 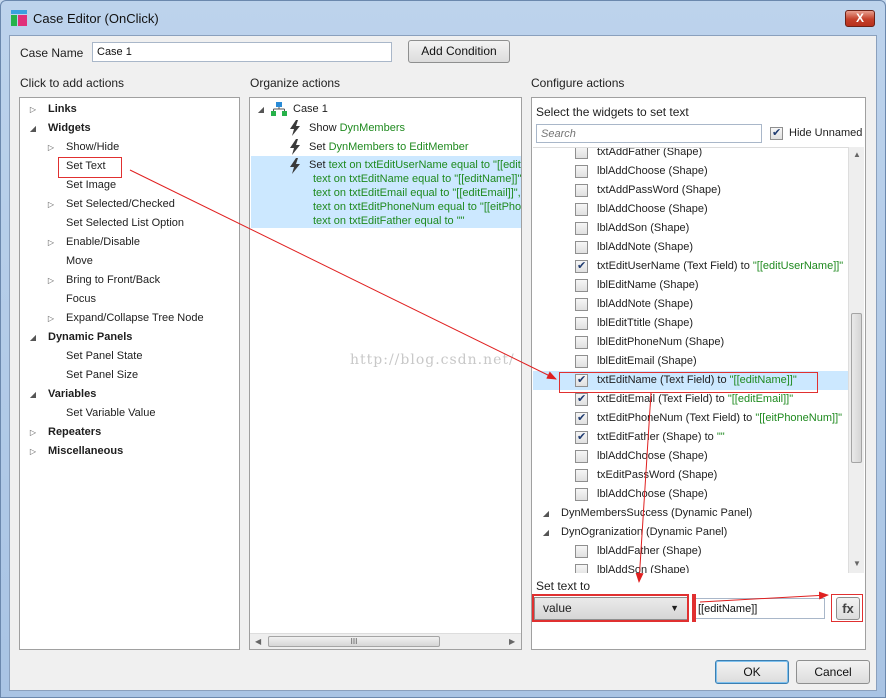 I want to click on title-bar: Case Editor (OnClick) X, so click(x=443, y=18).